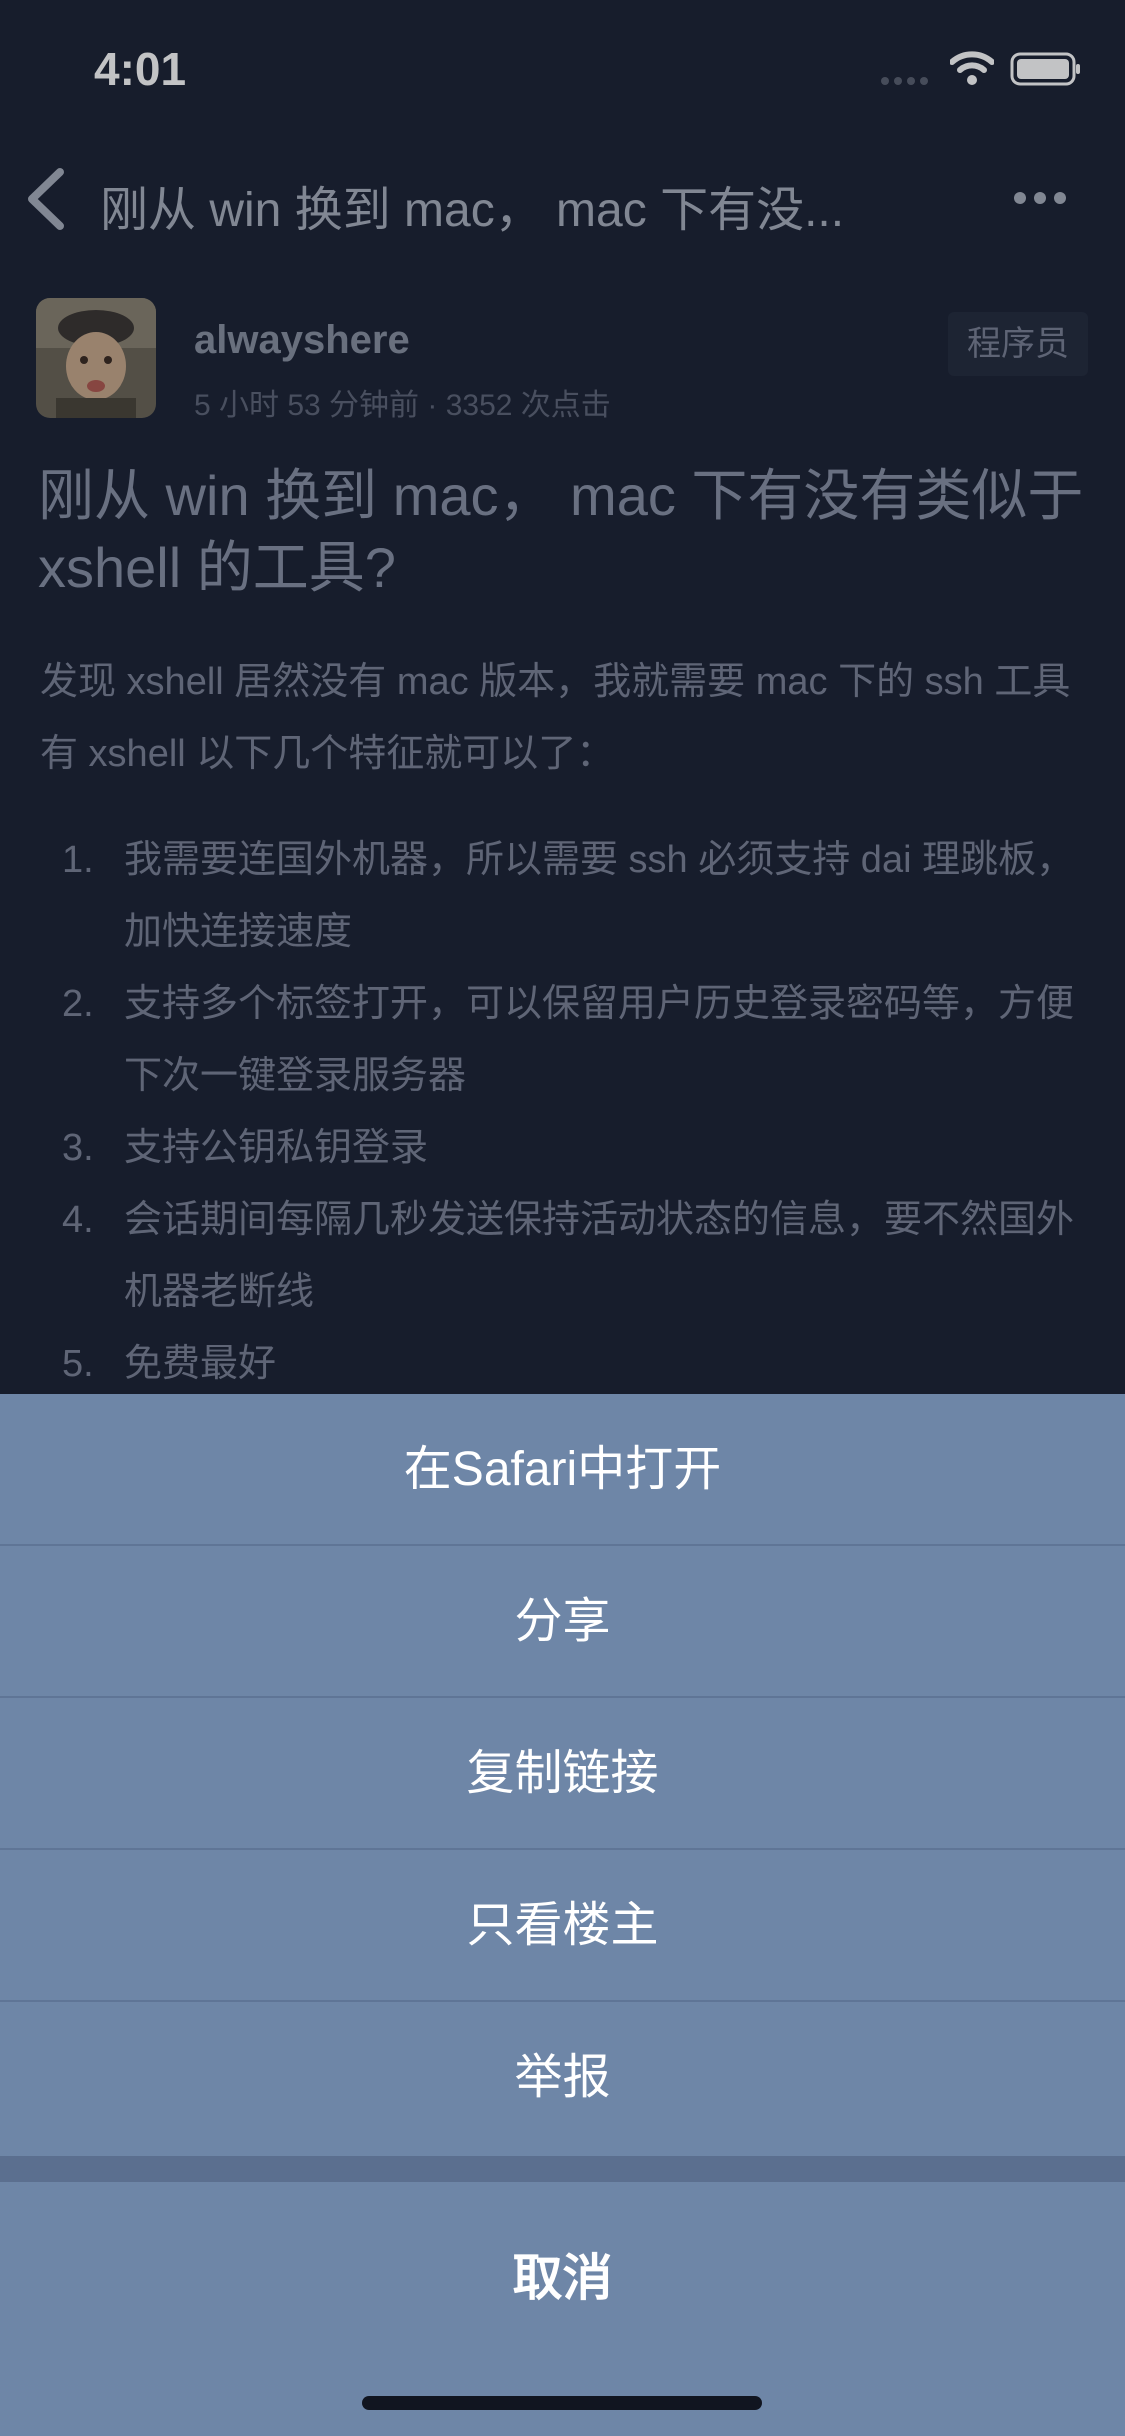  I want to click on cancel-button: 取消, so click(562, 2278).